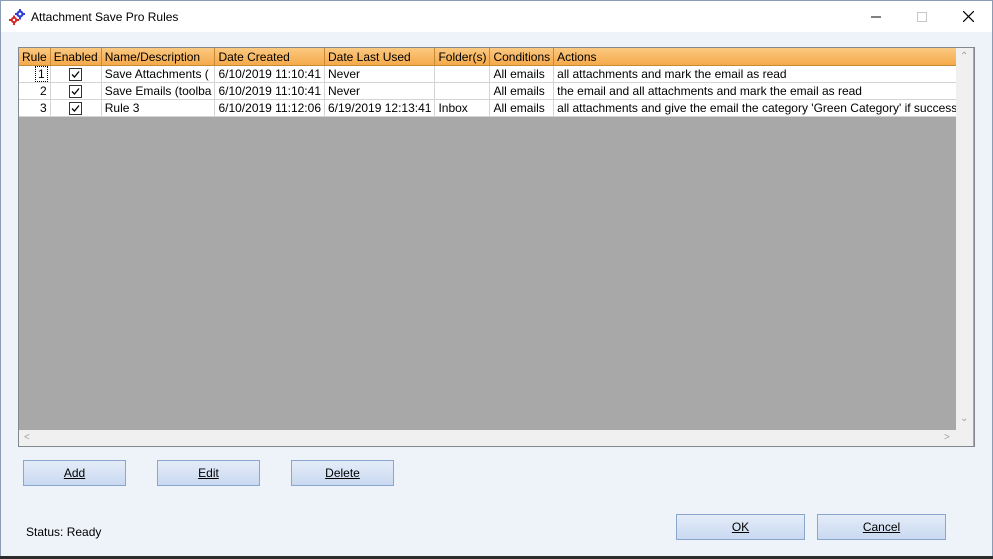  I want to click on rule-number: 3, so click(43, 108).